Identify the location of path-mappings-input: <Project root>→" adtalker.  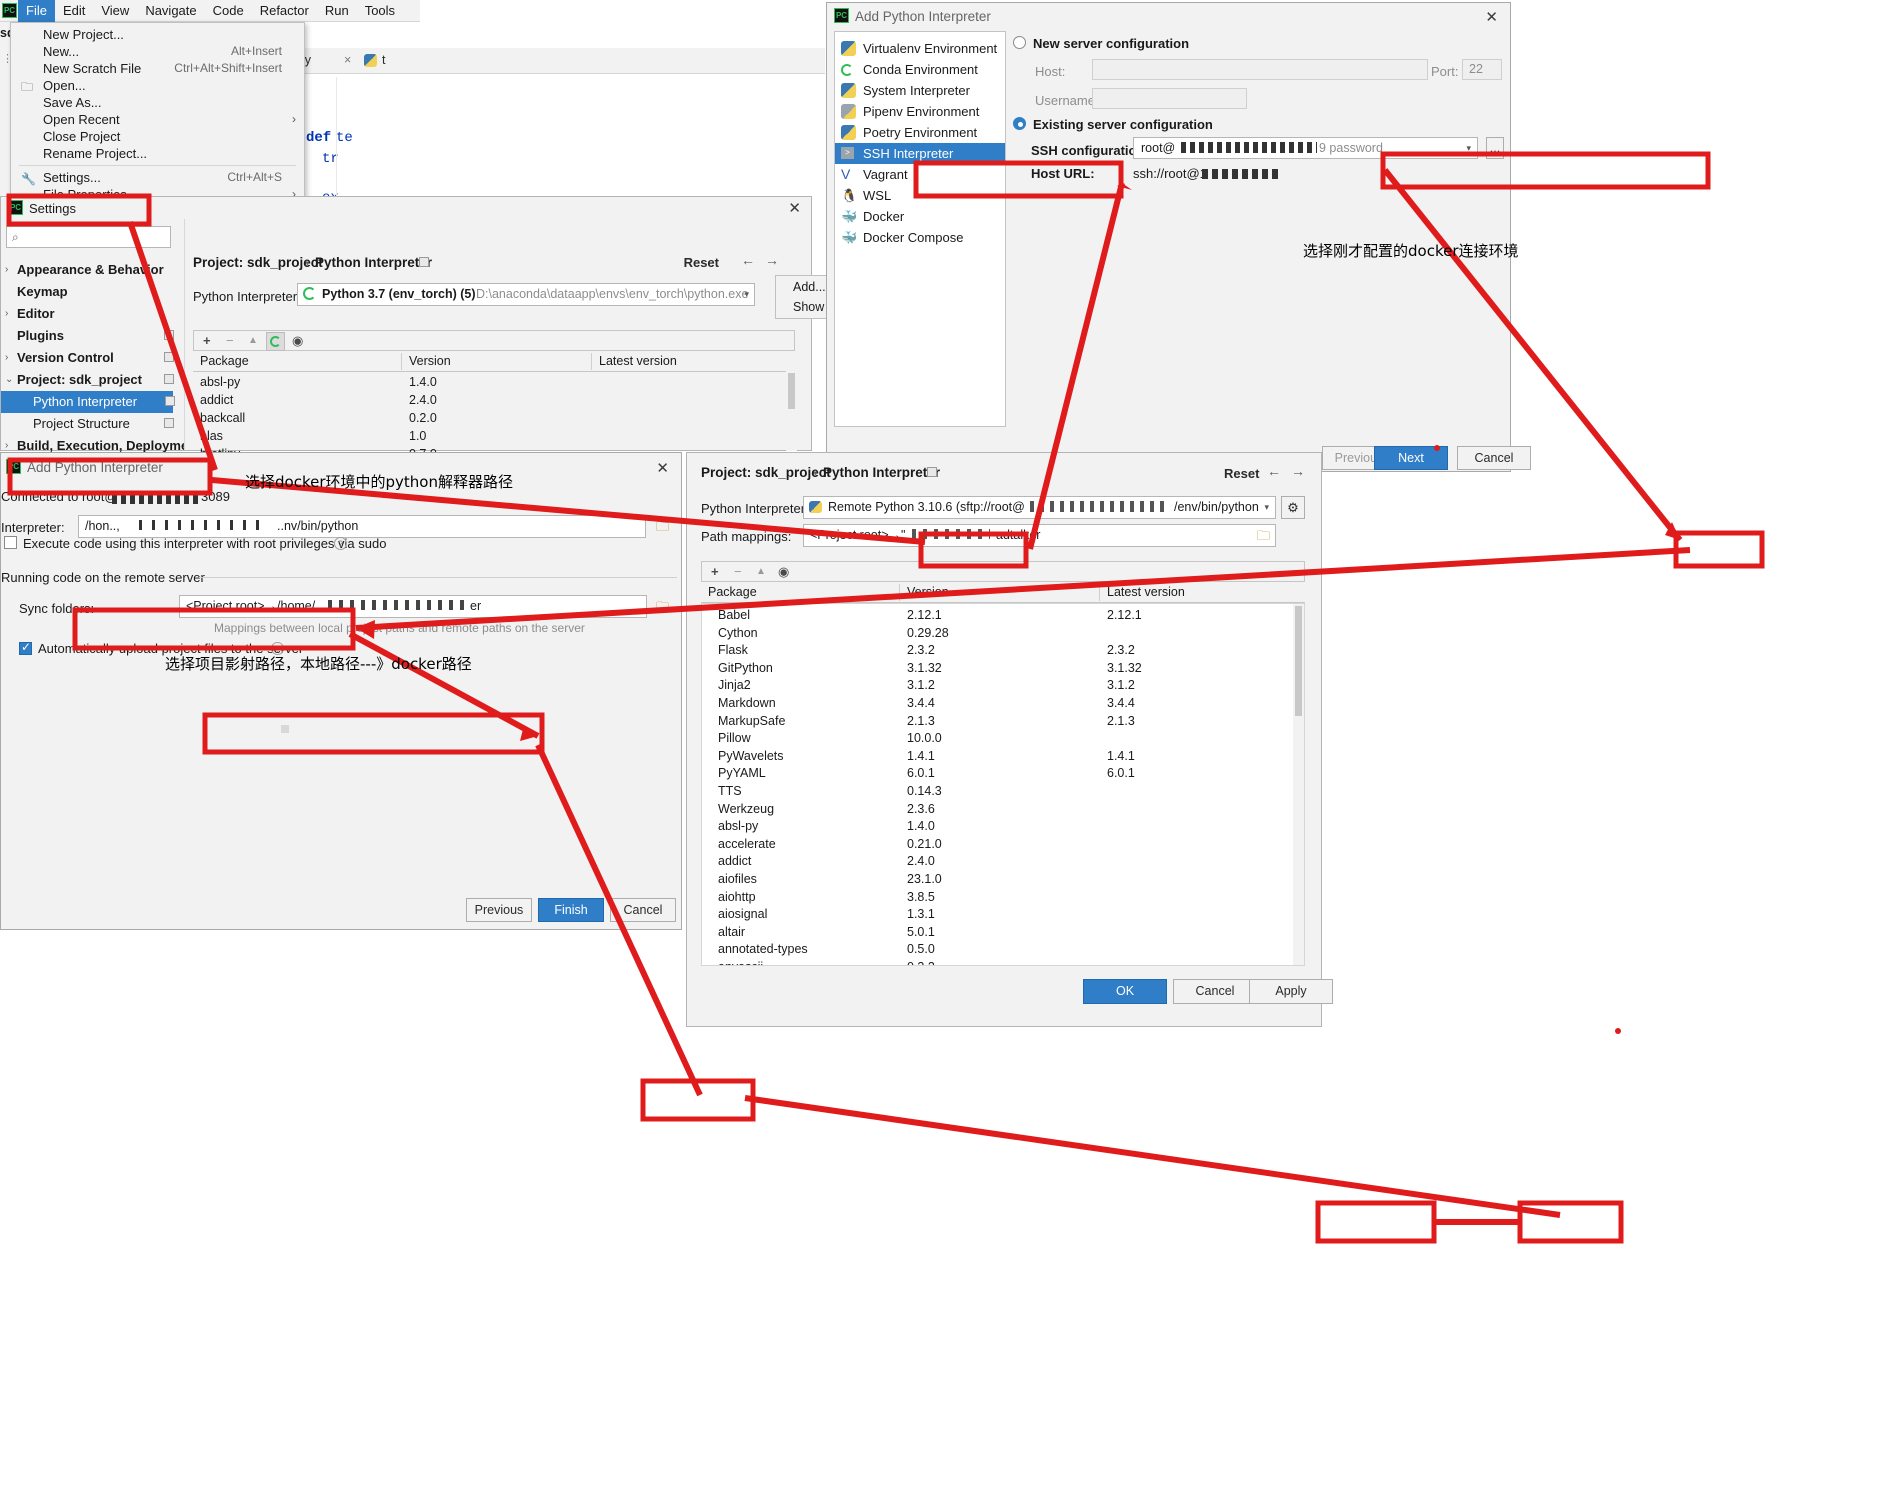
(1039, 535).